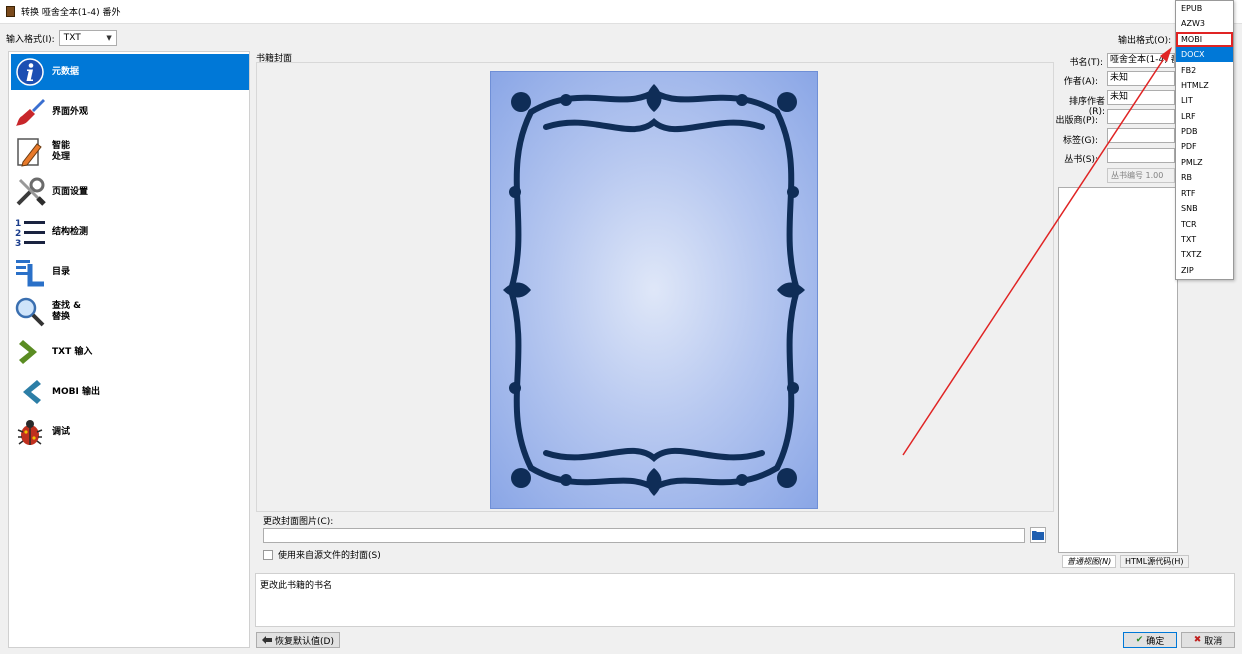 This screenshot has height=654, width=1242. What do you see at coordinates (130, 432) in the screenshot?
I see `sidebar-item-debug: 调试` at bounding box center [130, 432].